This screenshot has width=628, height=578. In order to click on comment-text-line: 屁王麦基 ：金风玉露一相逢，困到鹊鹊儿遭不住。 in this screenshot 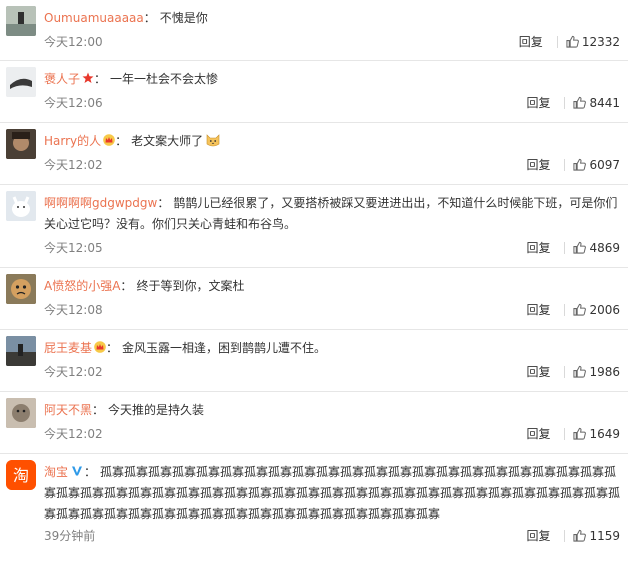, I will do `click(332, 348)`.